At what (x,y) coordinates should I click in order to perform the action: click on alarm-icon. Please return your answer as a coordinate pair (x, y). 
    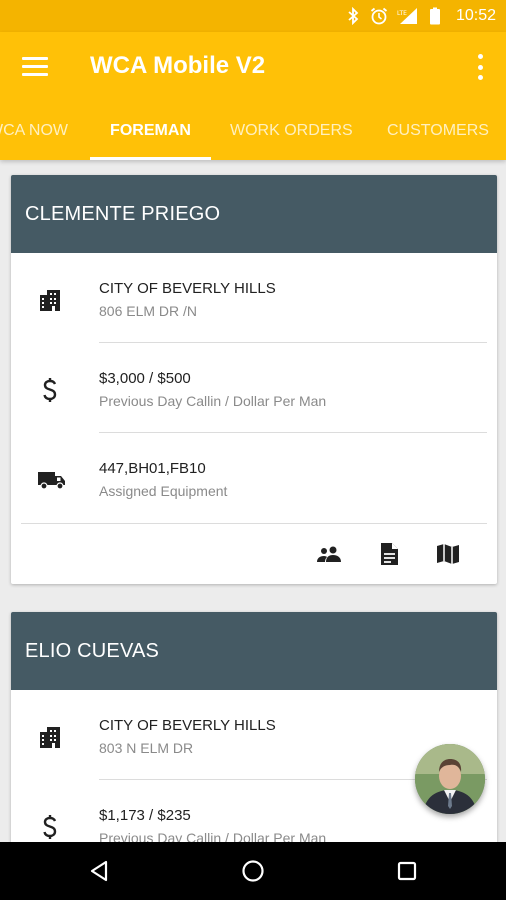
    Looking at the image, I should click on (379, 16).